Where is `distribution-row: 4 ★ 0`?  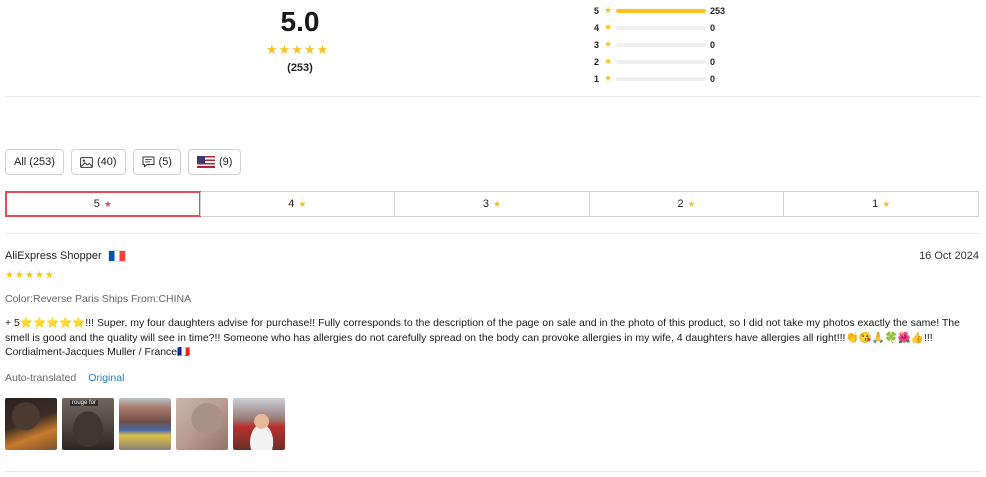 distribution-row: 4 ★ 0 is located at coordinates (659, 27).